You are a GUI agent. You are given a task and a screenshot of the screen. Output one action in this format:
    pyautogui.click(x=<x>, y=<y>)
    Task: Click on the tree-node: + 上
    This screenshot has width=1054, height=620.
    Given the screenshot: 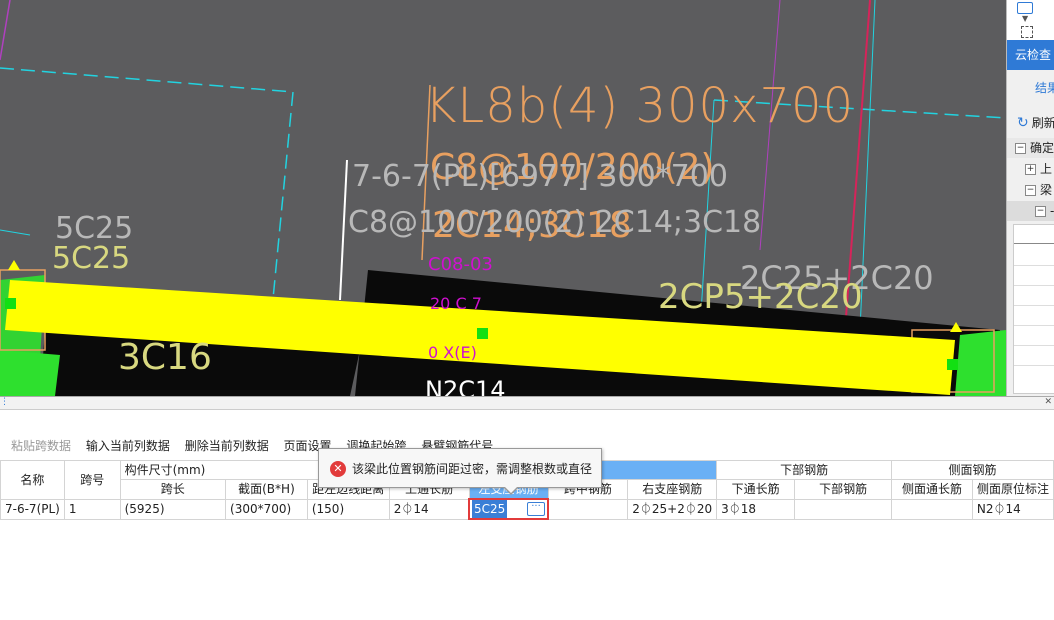 What is the action you would take?
    pyautogui.click(x=1030, y=169)
    